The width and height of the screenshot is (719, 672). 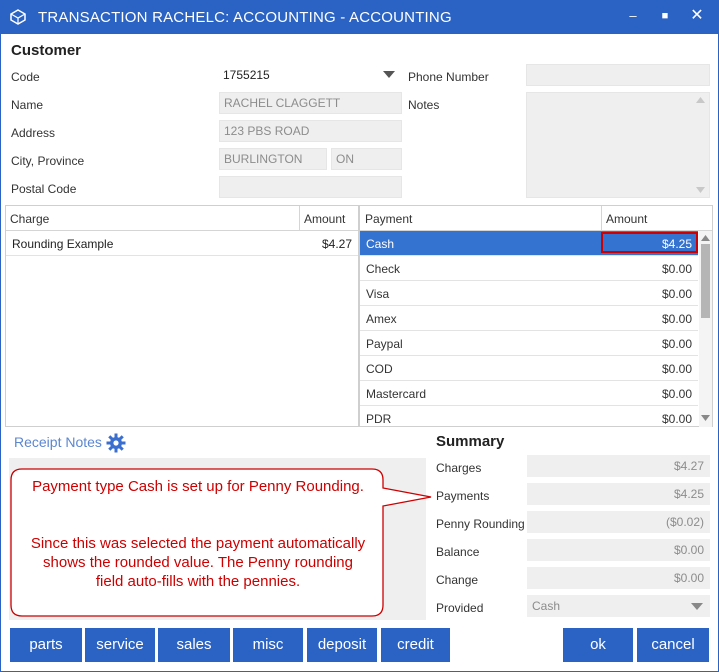 I want to click on payment-name: COD, so click(x=379, y=369).